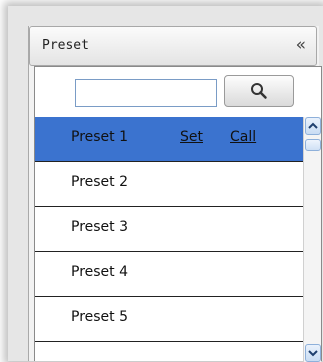 The height and width of the screenshot is (362, 323). What do you see at coordinates (100, 137) in the screenshot?
I see `preset-label: Preset 1` at bounding box center [100, 137].